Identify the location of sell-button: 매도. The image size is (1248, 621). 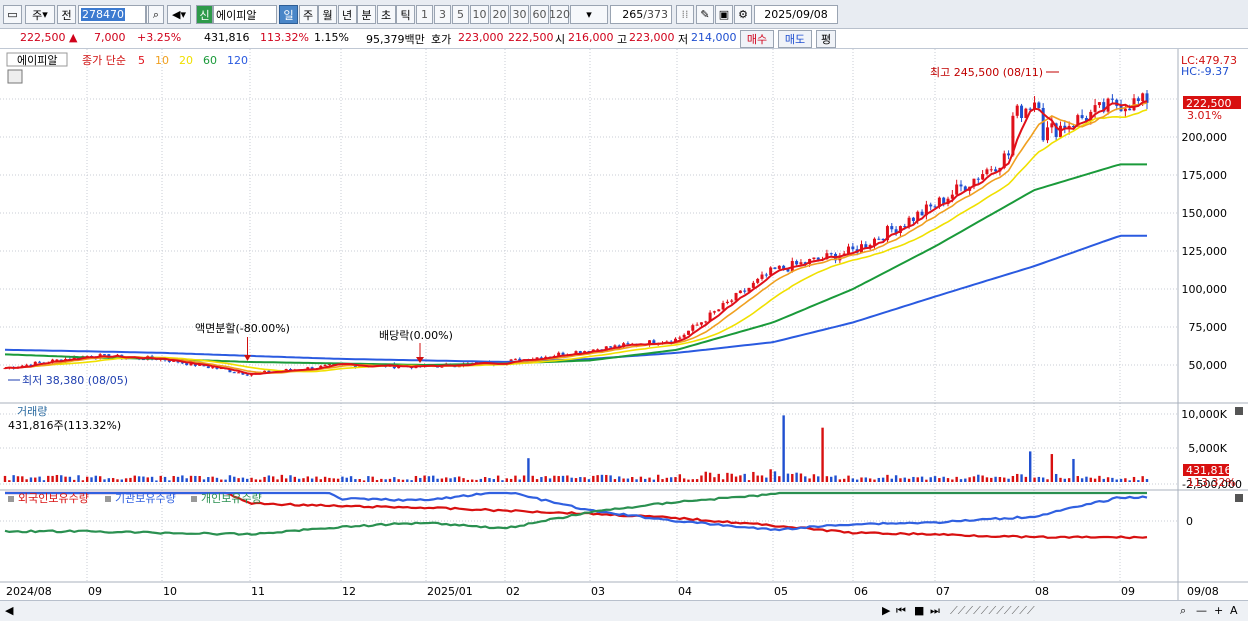
(795, 39).